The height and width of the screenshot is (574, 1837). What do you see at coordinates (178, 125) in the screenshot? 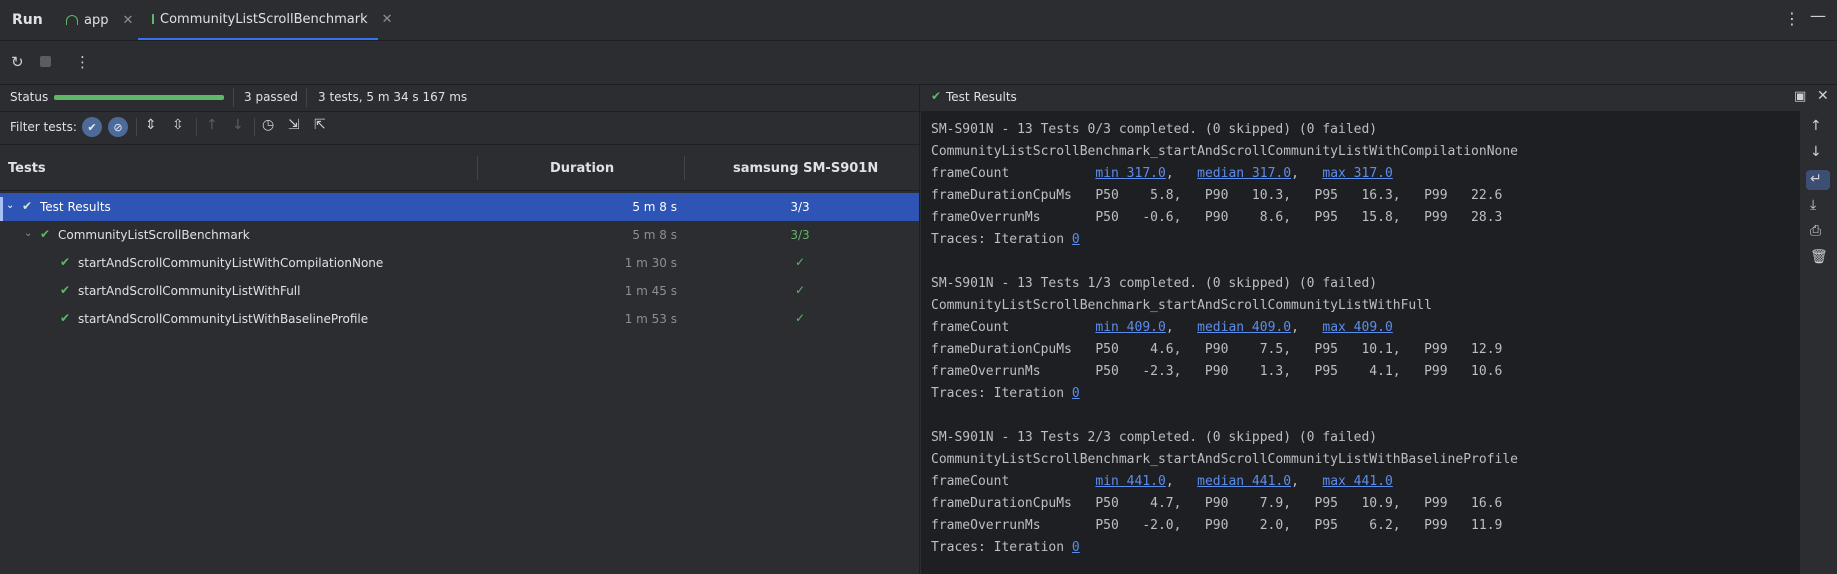
I see `collapse-all-icon: ⇳` at bounding box center [178, 125].